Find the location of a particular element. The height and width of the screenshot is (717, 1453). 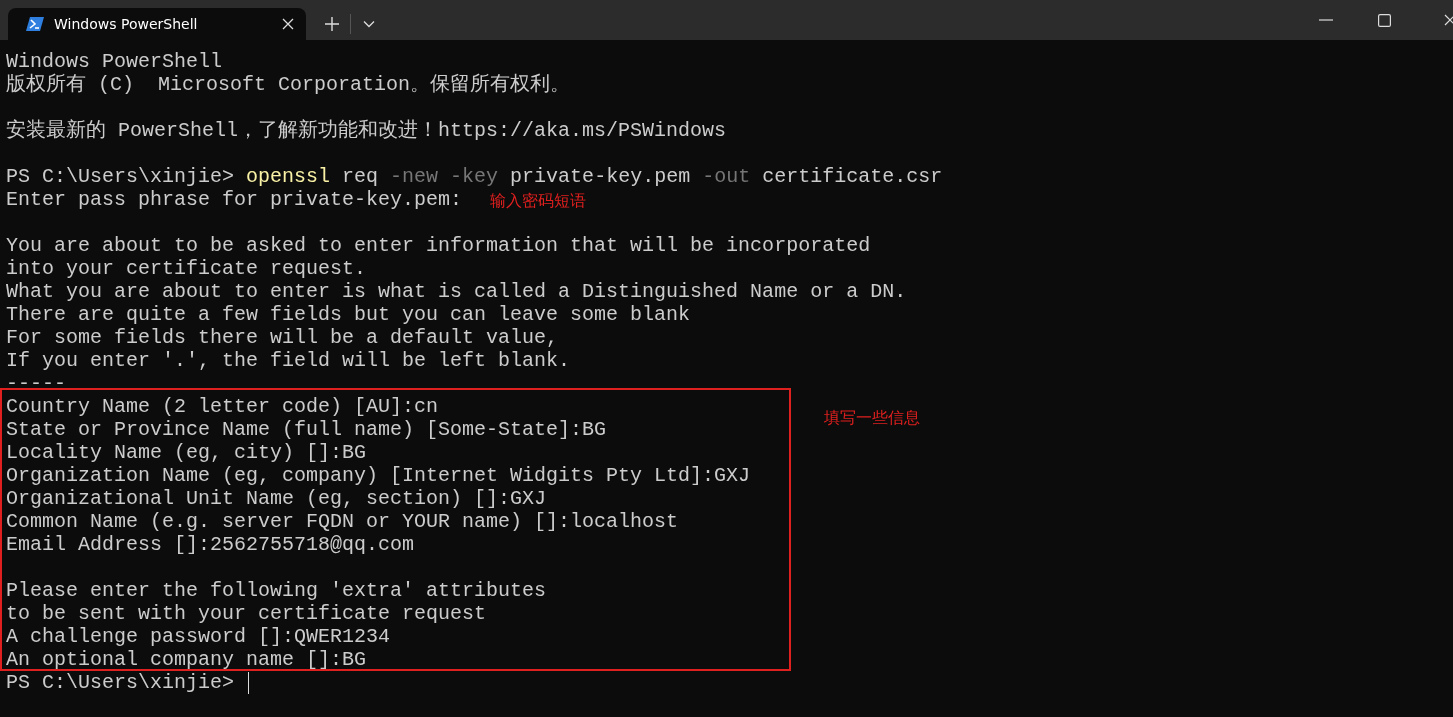

terminal-line: A challenge password []:QWER1234 is located at coordinates (198, 636).